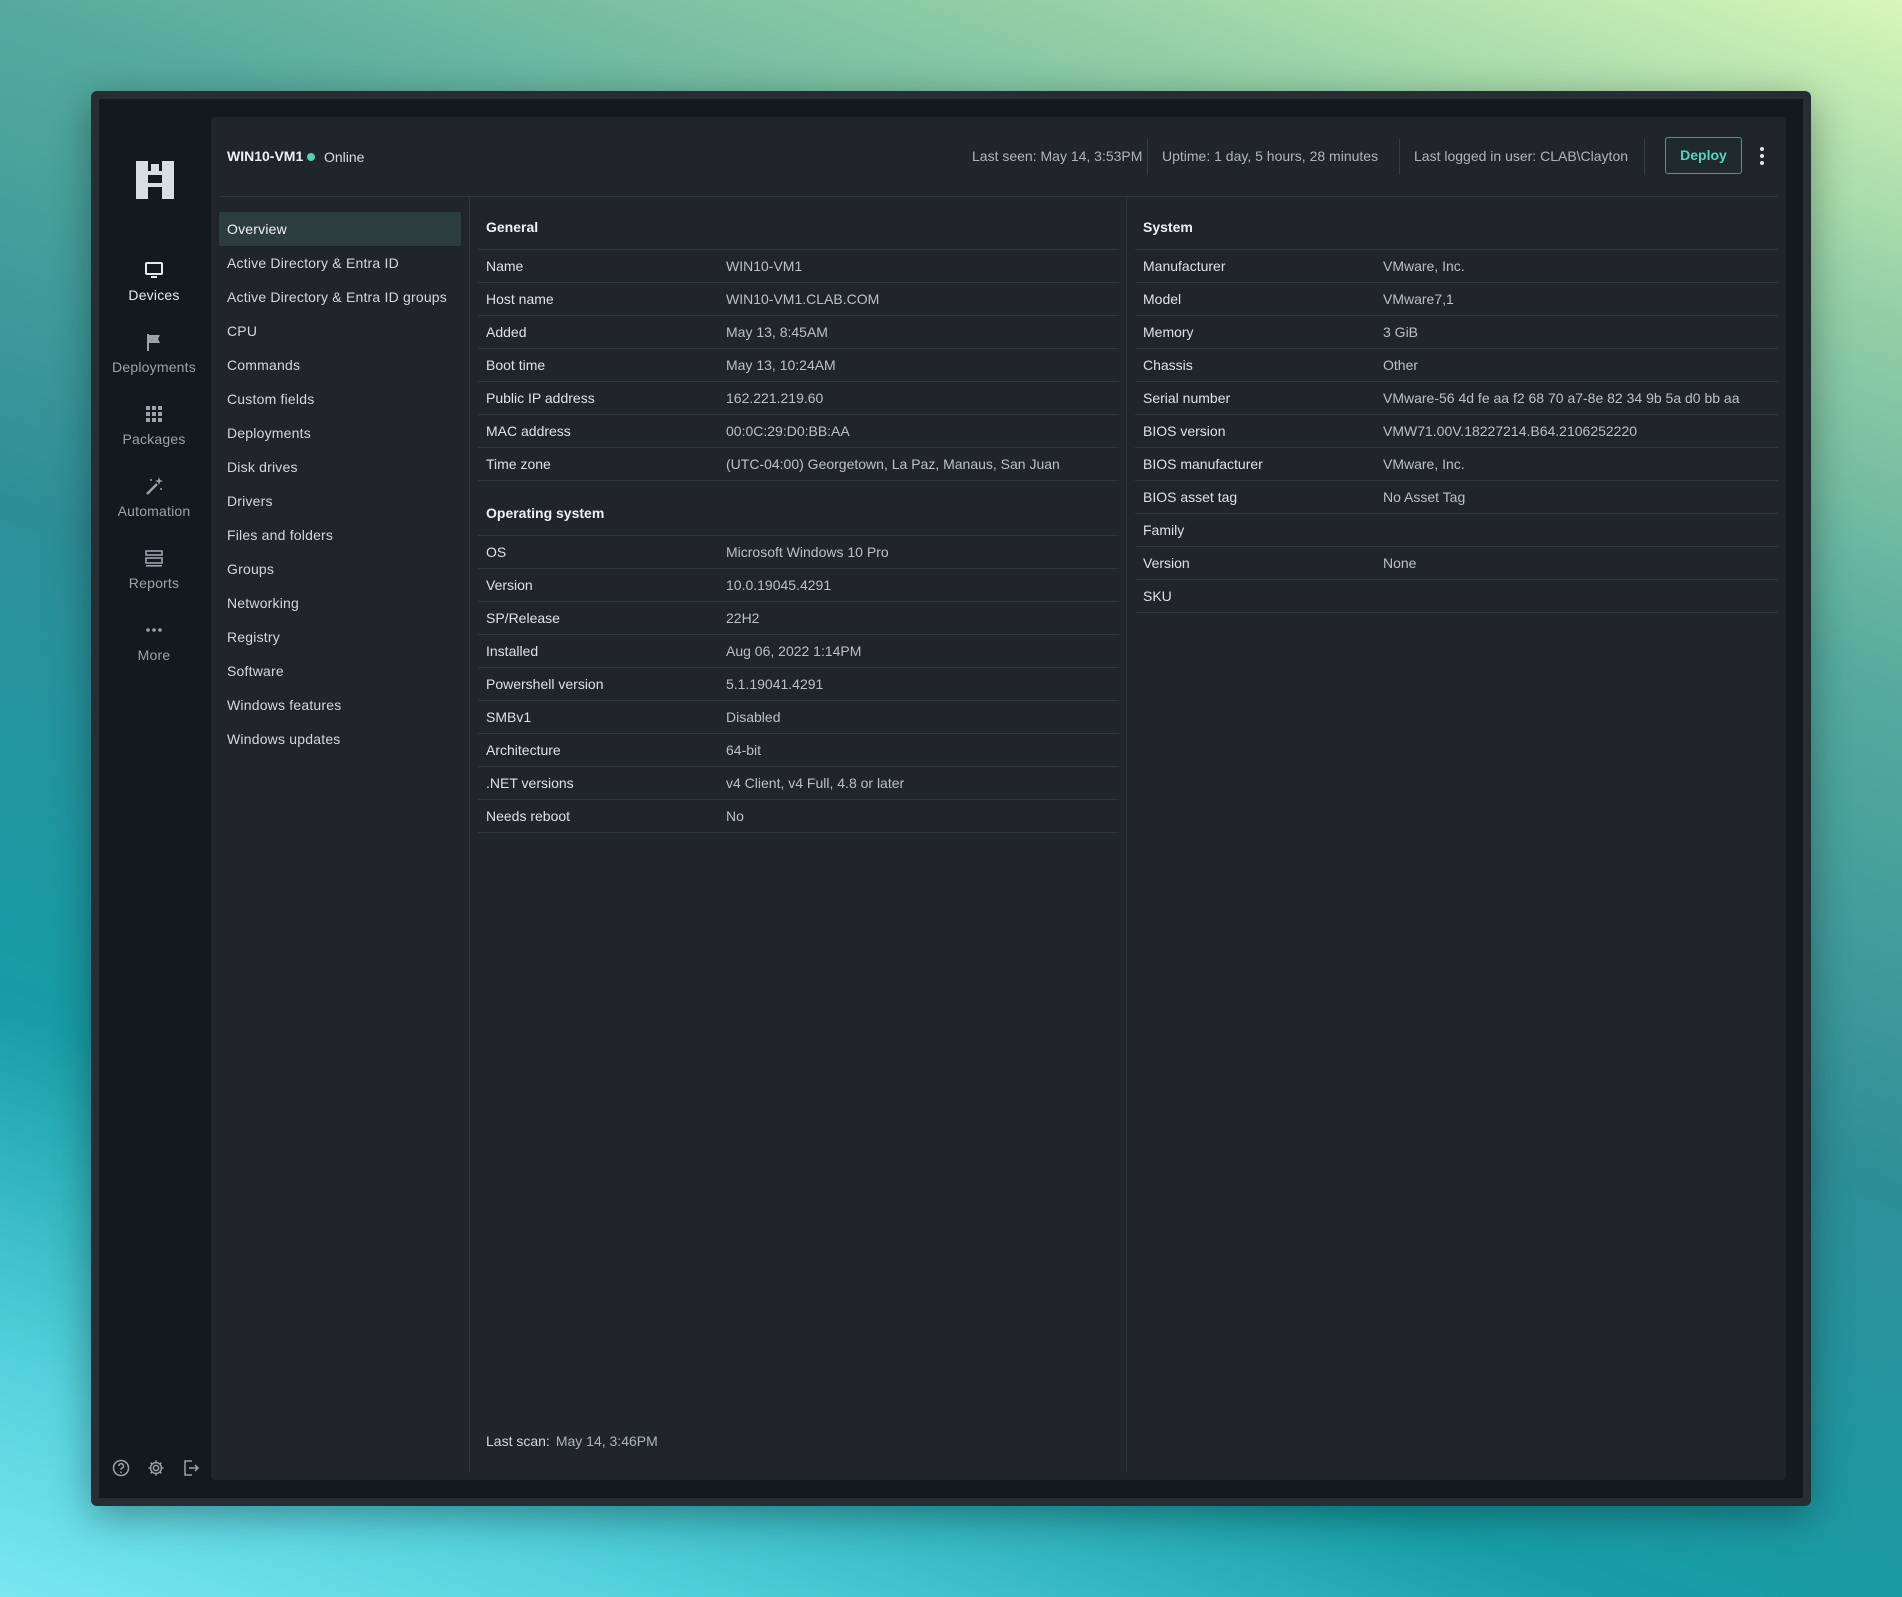 Image resolution: width=1902 pixels, height=1597 pixels. What do you see at coordinates (340, 569) in the screenshot?
I see `subnav-item-groups: Groups` at bounding box center [340, 569].